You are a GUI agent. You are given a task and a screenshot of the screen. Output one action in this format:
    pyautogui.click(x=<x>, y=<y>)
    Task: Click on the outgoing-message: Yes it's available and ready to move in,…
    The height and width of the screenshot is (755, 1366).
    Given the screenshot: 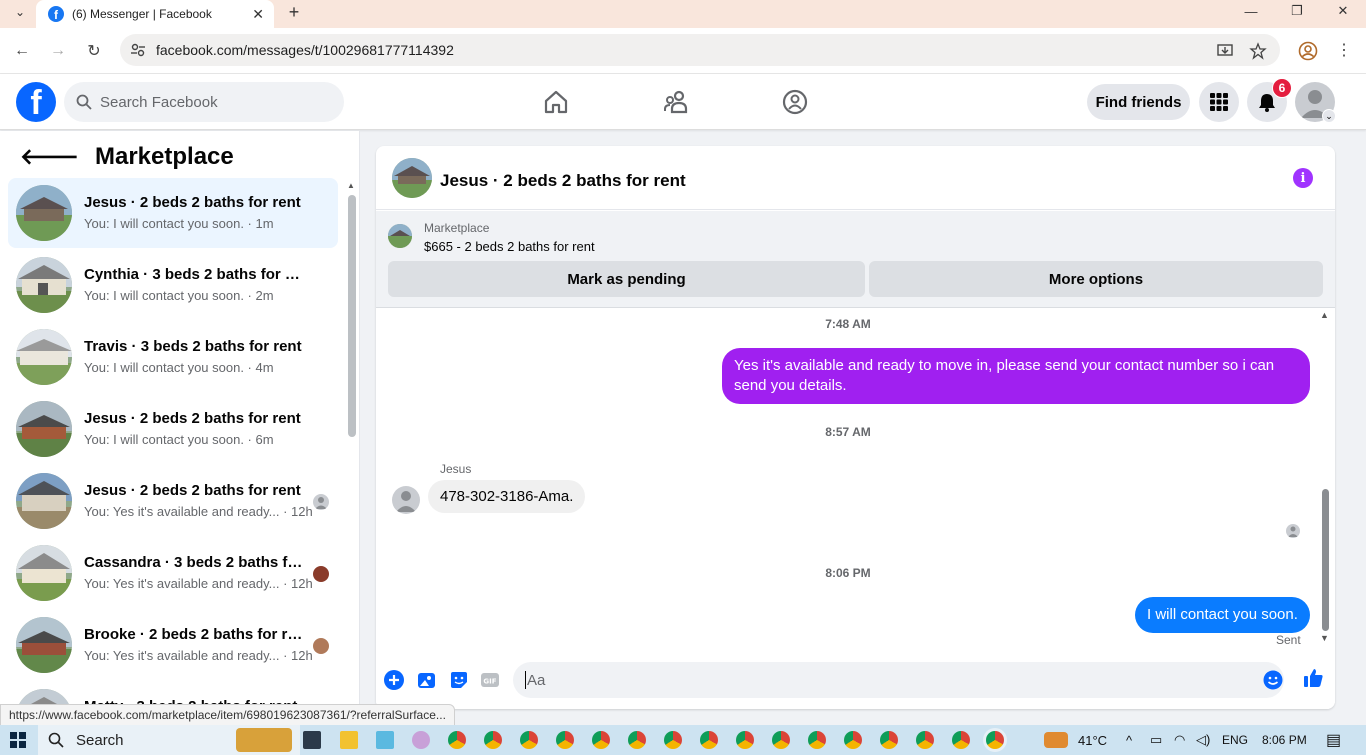 What is the action you would take?
    pyautogui.click(x=1016, y=376)
    